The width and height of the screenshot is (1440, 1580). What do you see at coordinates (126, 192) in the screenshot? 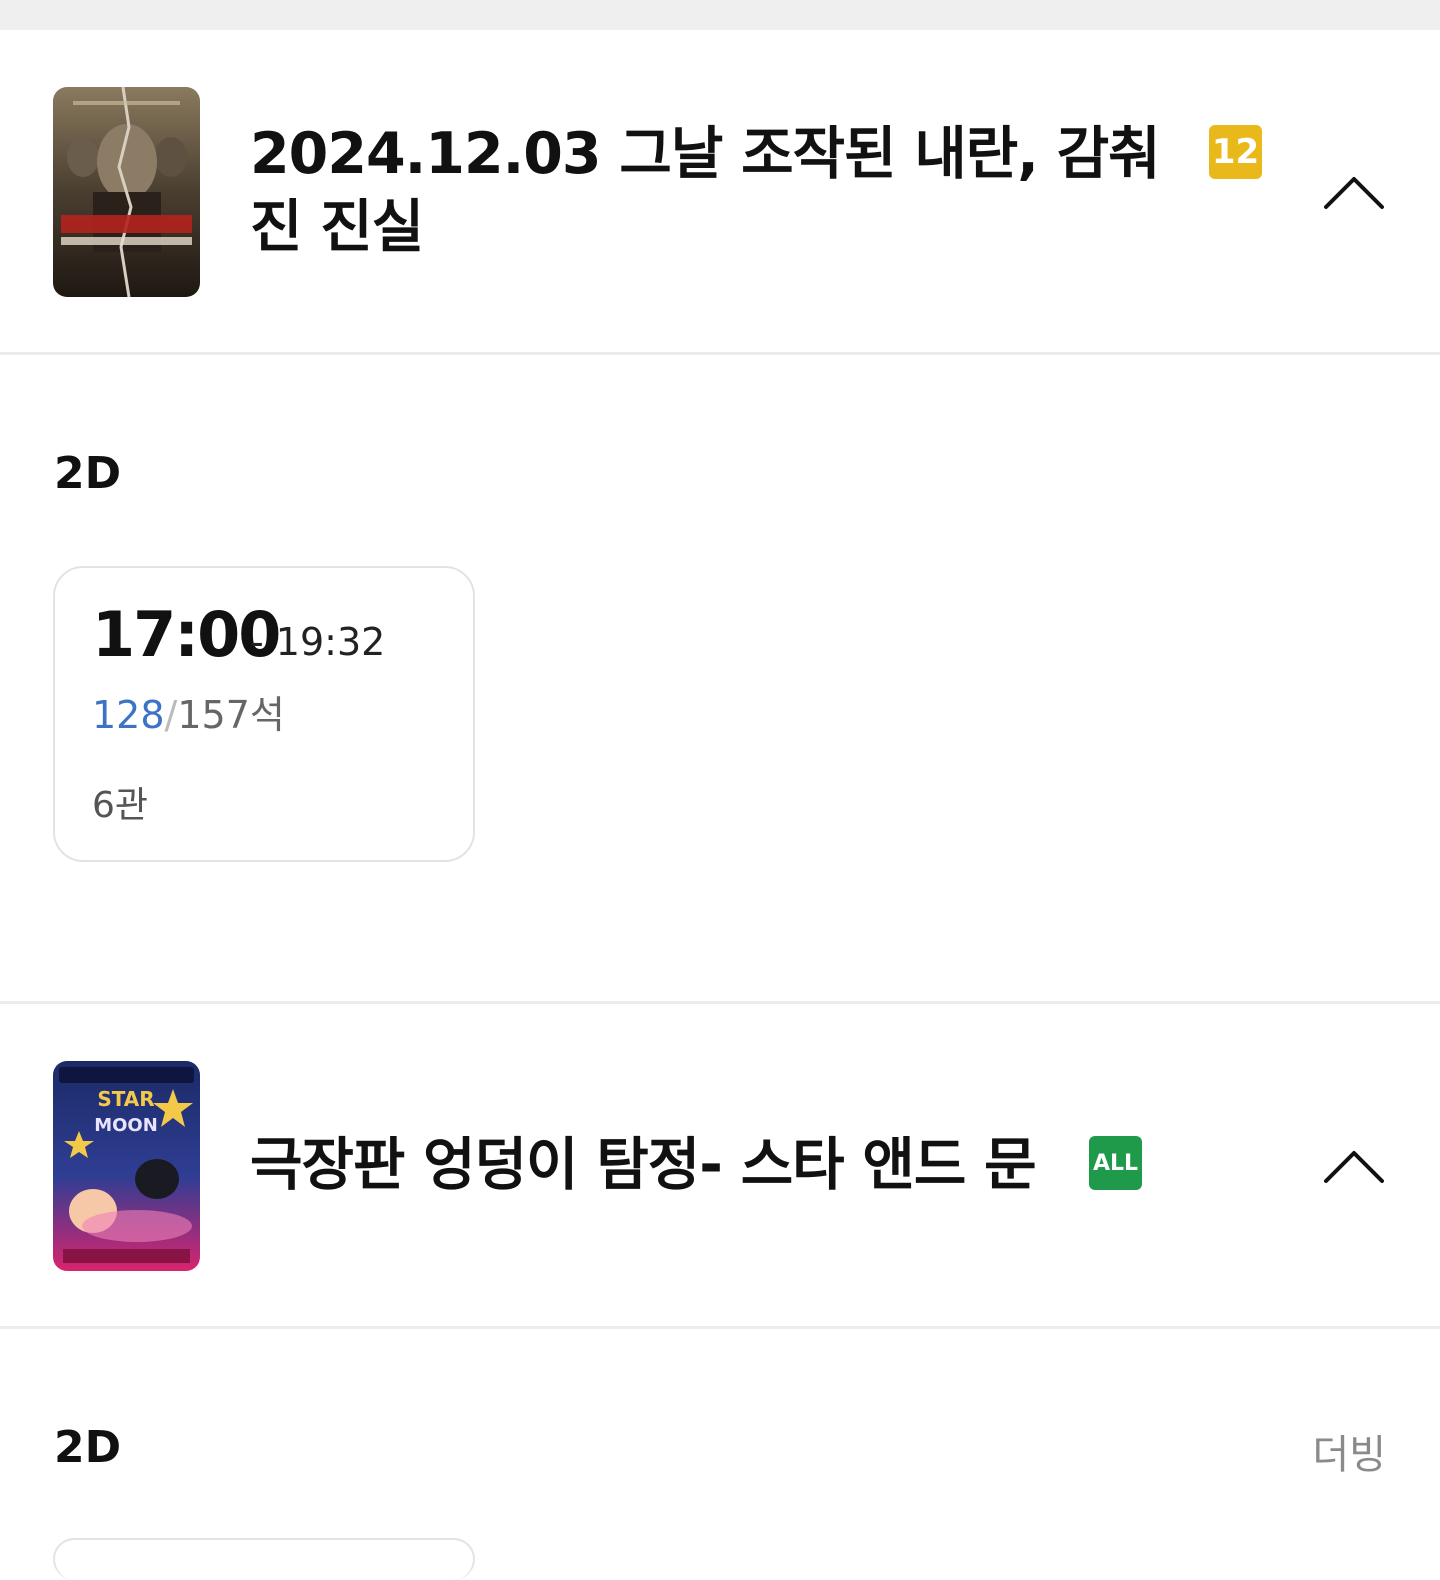
I see `movie-poster` at bounding box center [126, 192].